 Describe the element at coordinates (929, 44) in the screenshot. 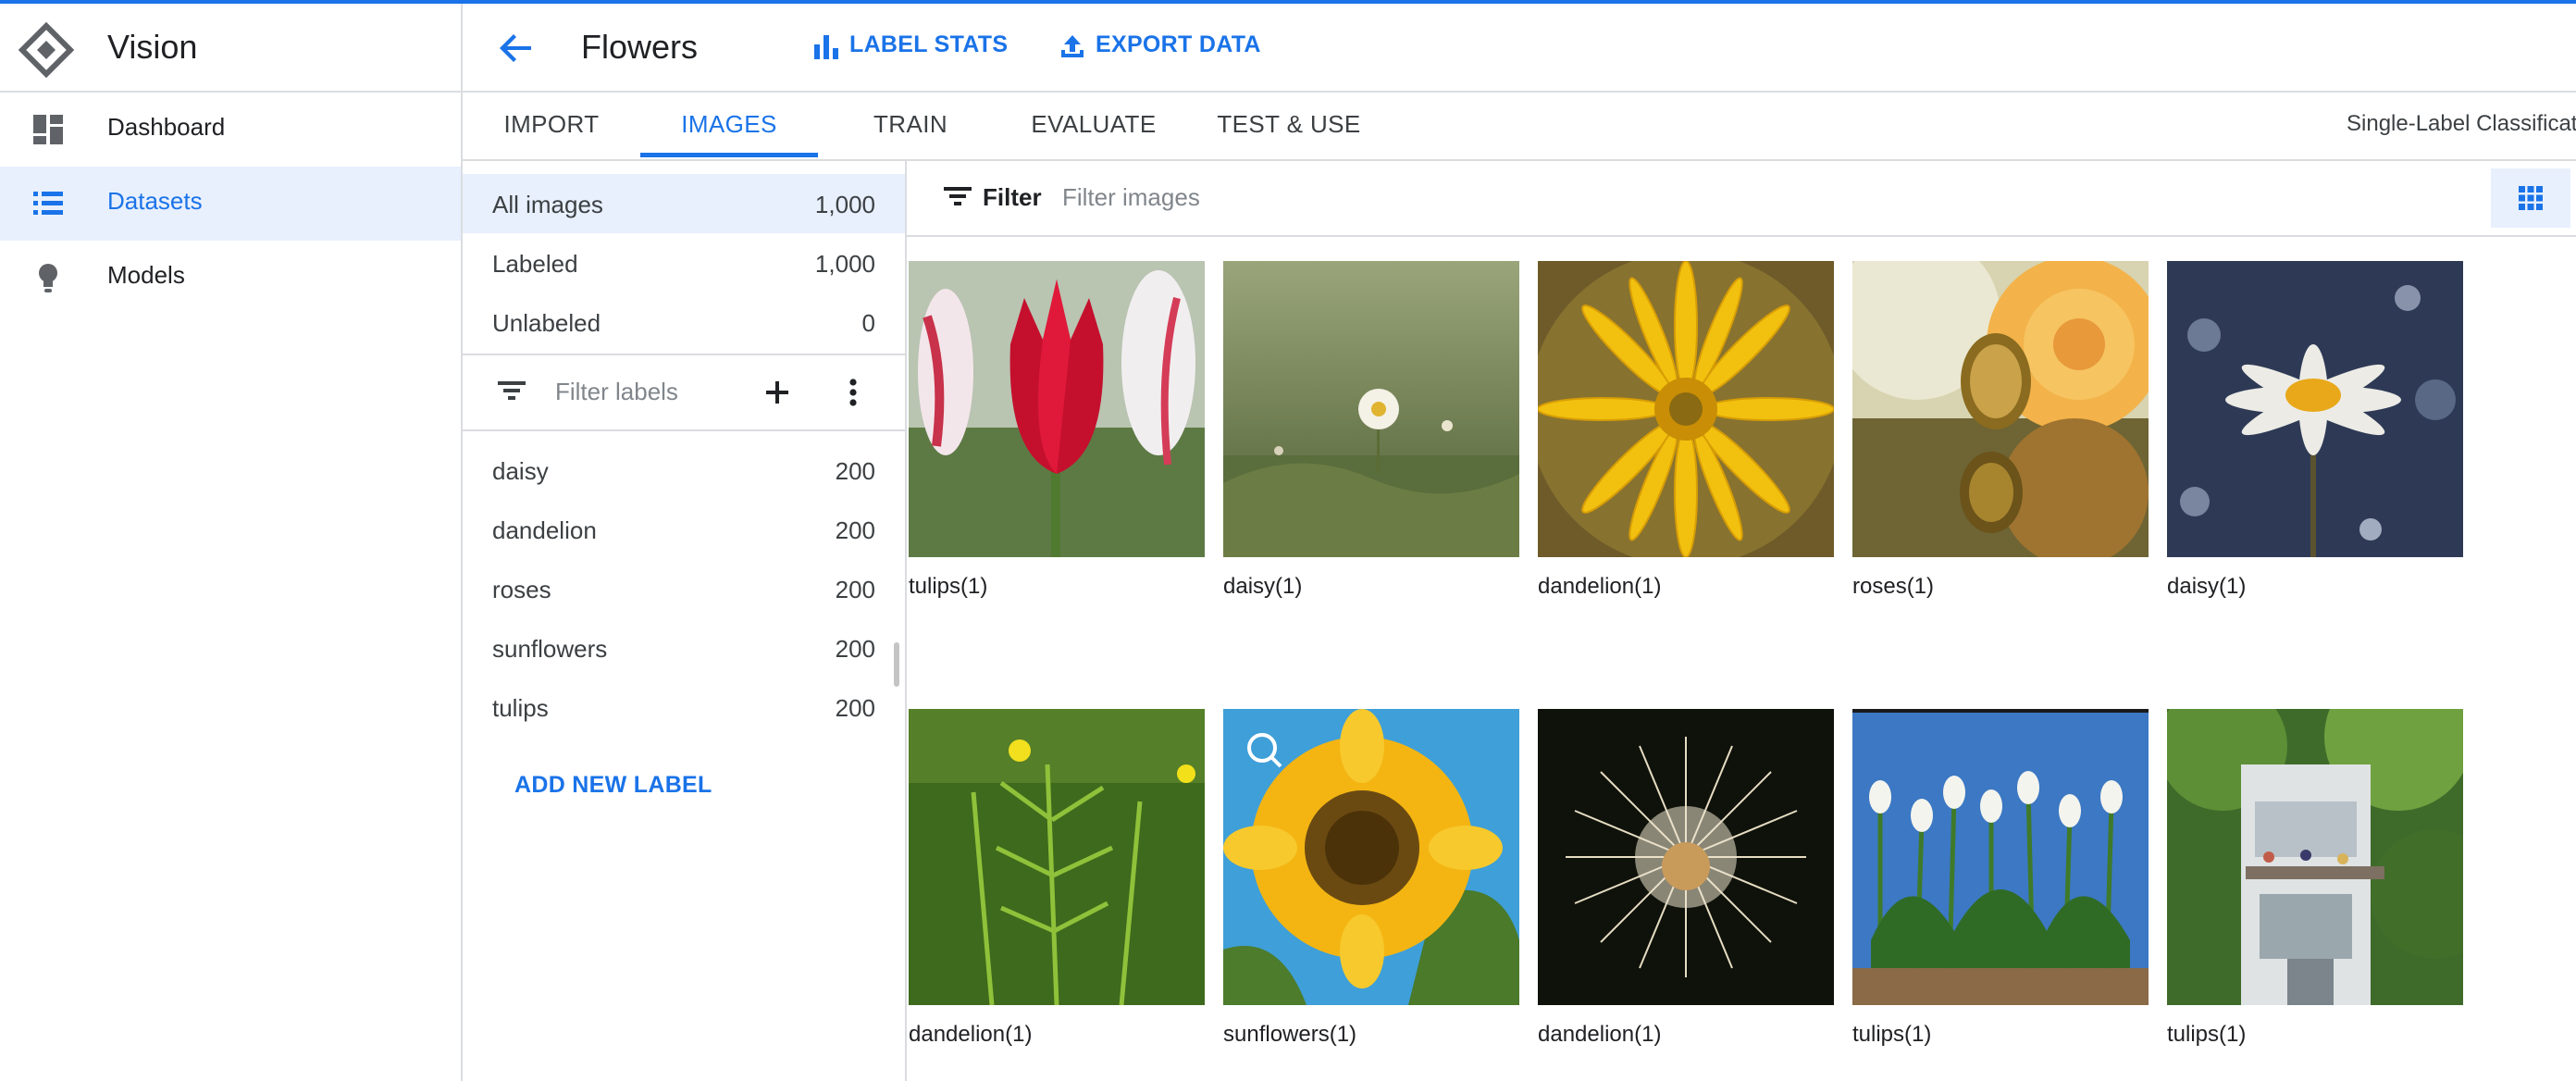

I see `label-stats-label: LABEL STATS` at that location.